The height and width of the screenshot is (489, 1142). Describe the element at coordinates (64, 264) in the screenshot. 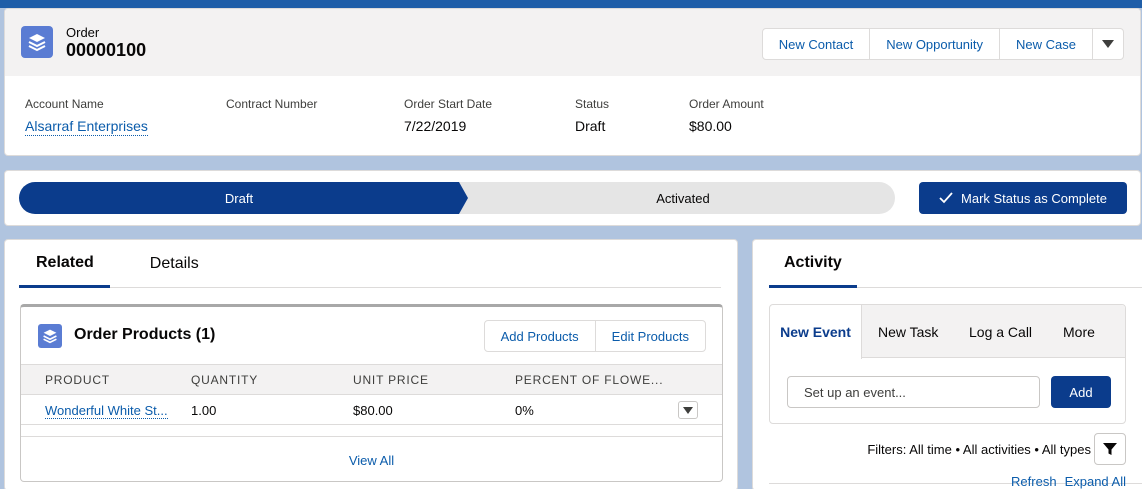

I see `tab-related: Related` at that location.